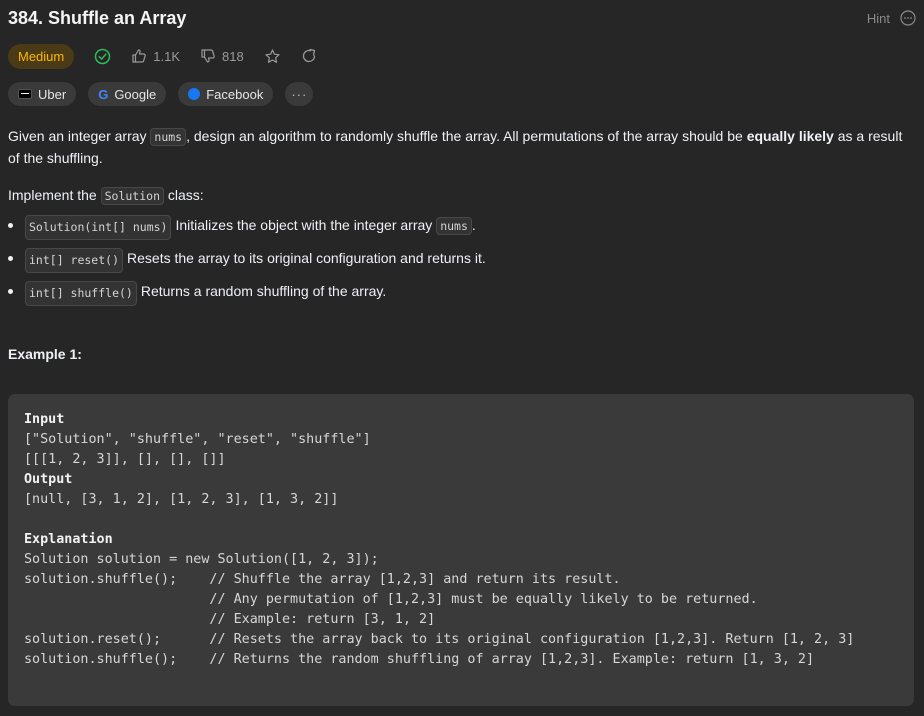 The height and width of the screenshot is (716, 924). What do you see at coordinates (235, 94) in the screenshot?
I see `company-tag-label: Facebook` at bounding box center [235, 94].